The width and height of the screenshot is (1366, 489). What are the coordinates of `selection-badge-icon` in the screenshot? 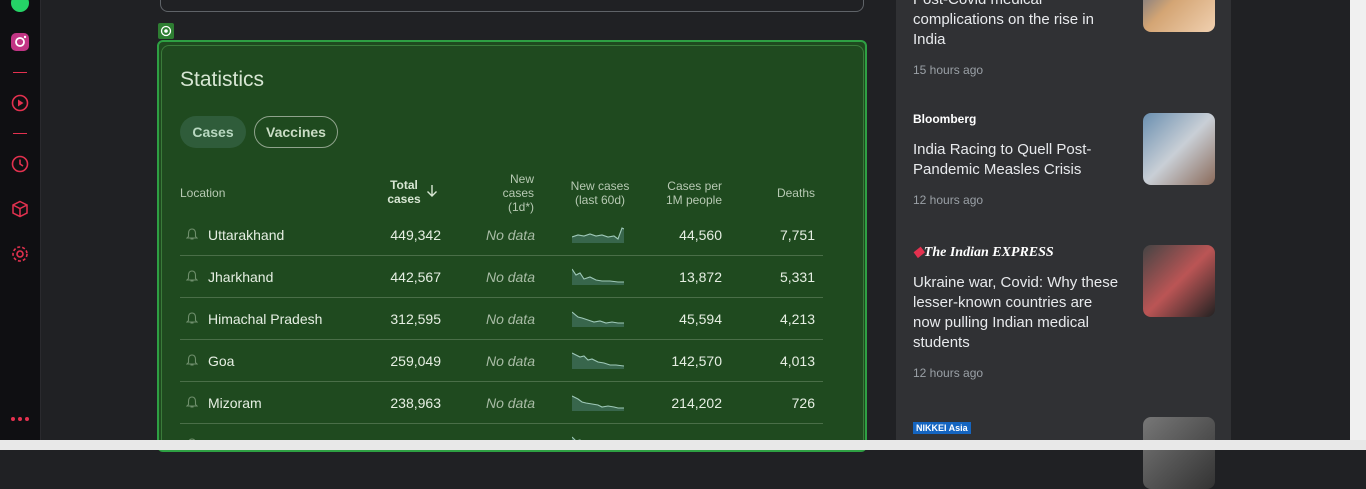 It's located at (166, 31).